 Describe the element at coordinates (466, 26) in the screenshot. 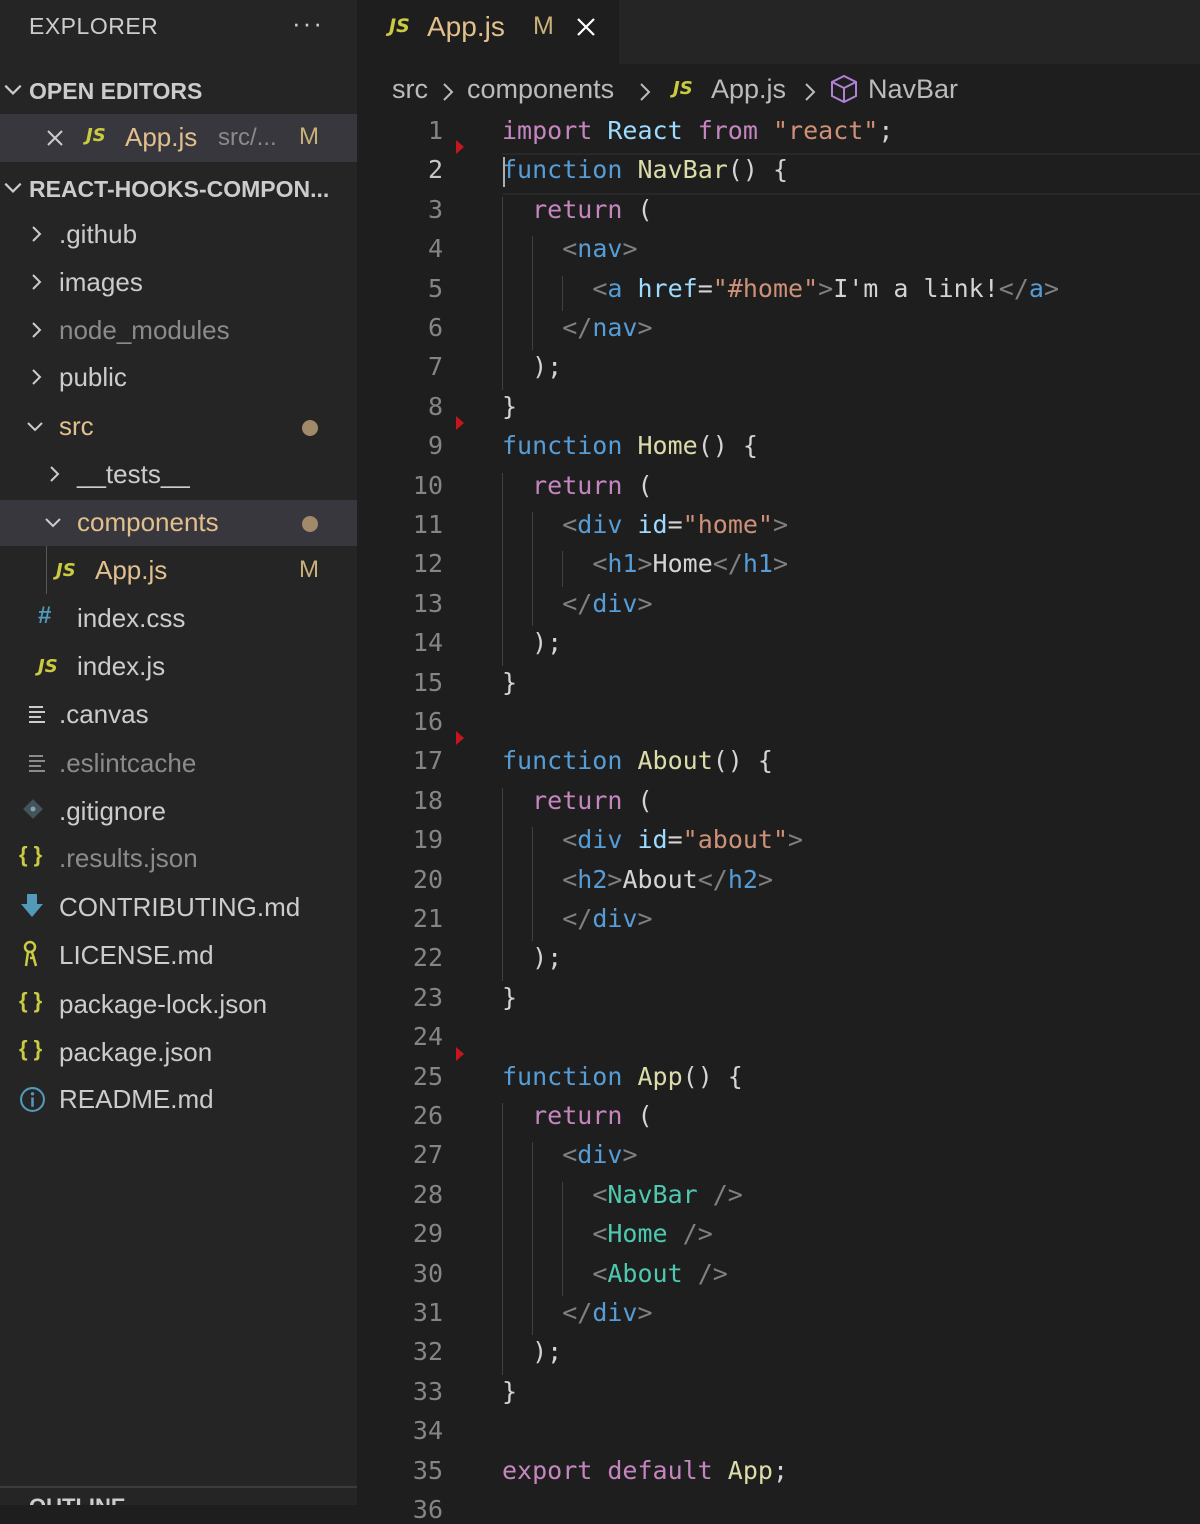

I see `tab-label: App.js` at that location.